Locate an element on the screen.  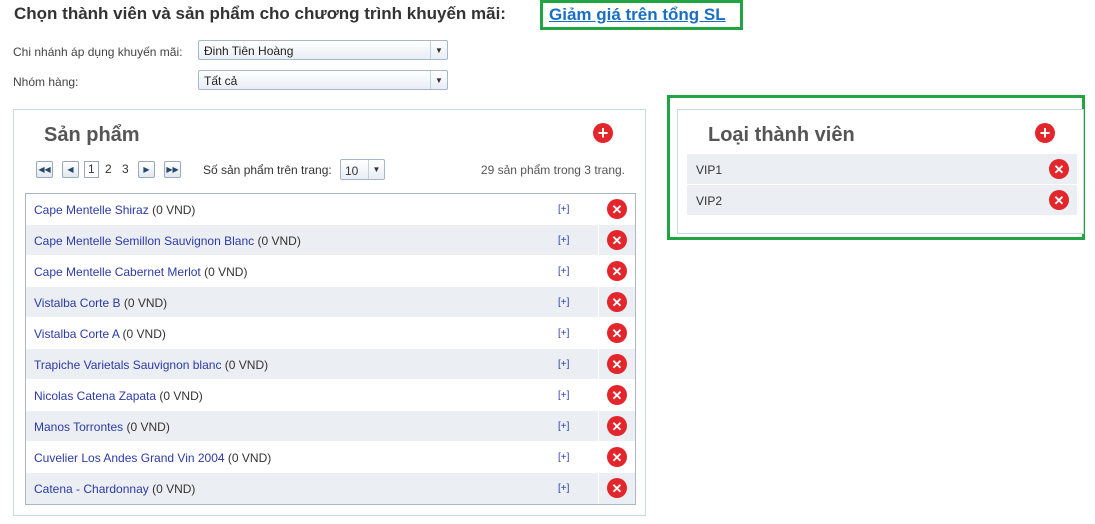
group-label: Nhóm hàng: is located at coordinates (46, 82).